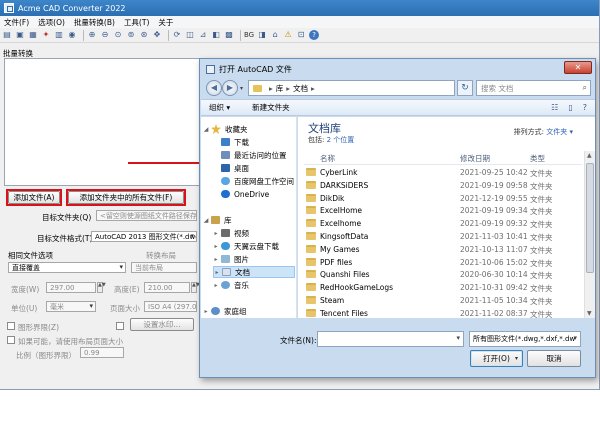 The image size is (600, 447). What do you see at coordinates (101, 287) in the screenshot?
I see `width-spinner-icon: ▲▼` at bounding box center [101, 287].